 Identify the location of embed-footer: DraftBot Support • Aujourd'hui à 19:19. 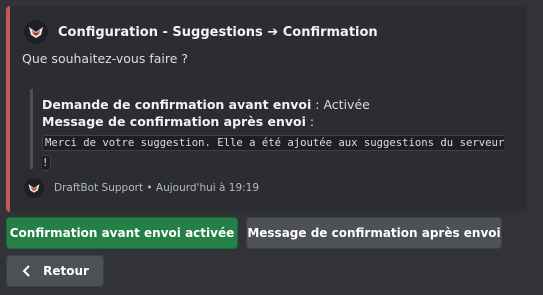
(141, 188).